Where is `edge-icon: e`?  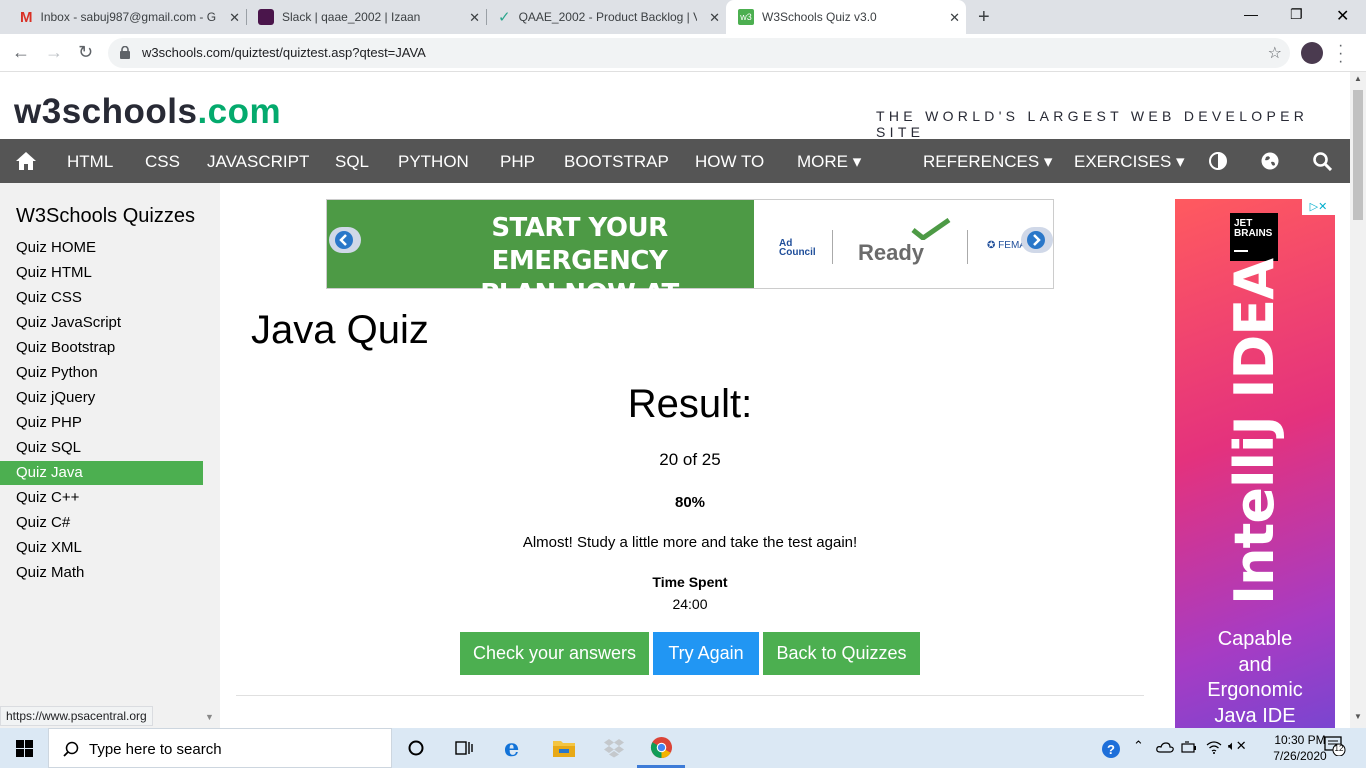
edge-icon: e is located at coordinates (511, 747).